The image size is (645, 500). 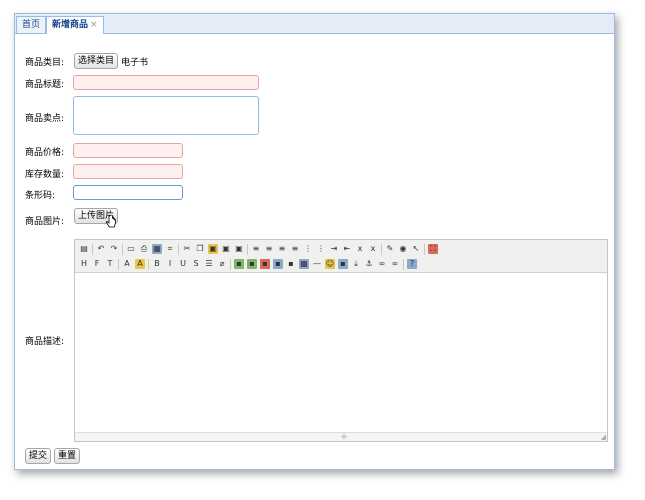 I want to click on stock-label: 库存数量:, so click(x=45, y=175).